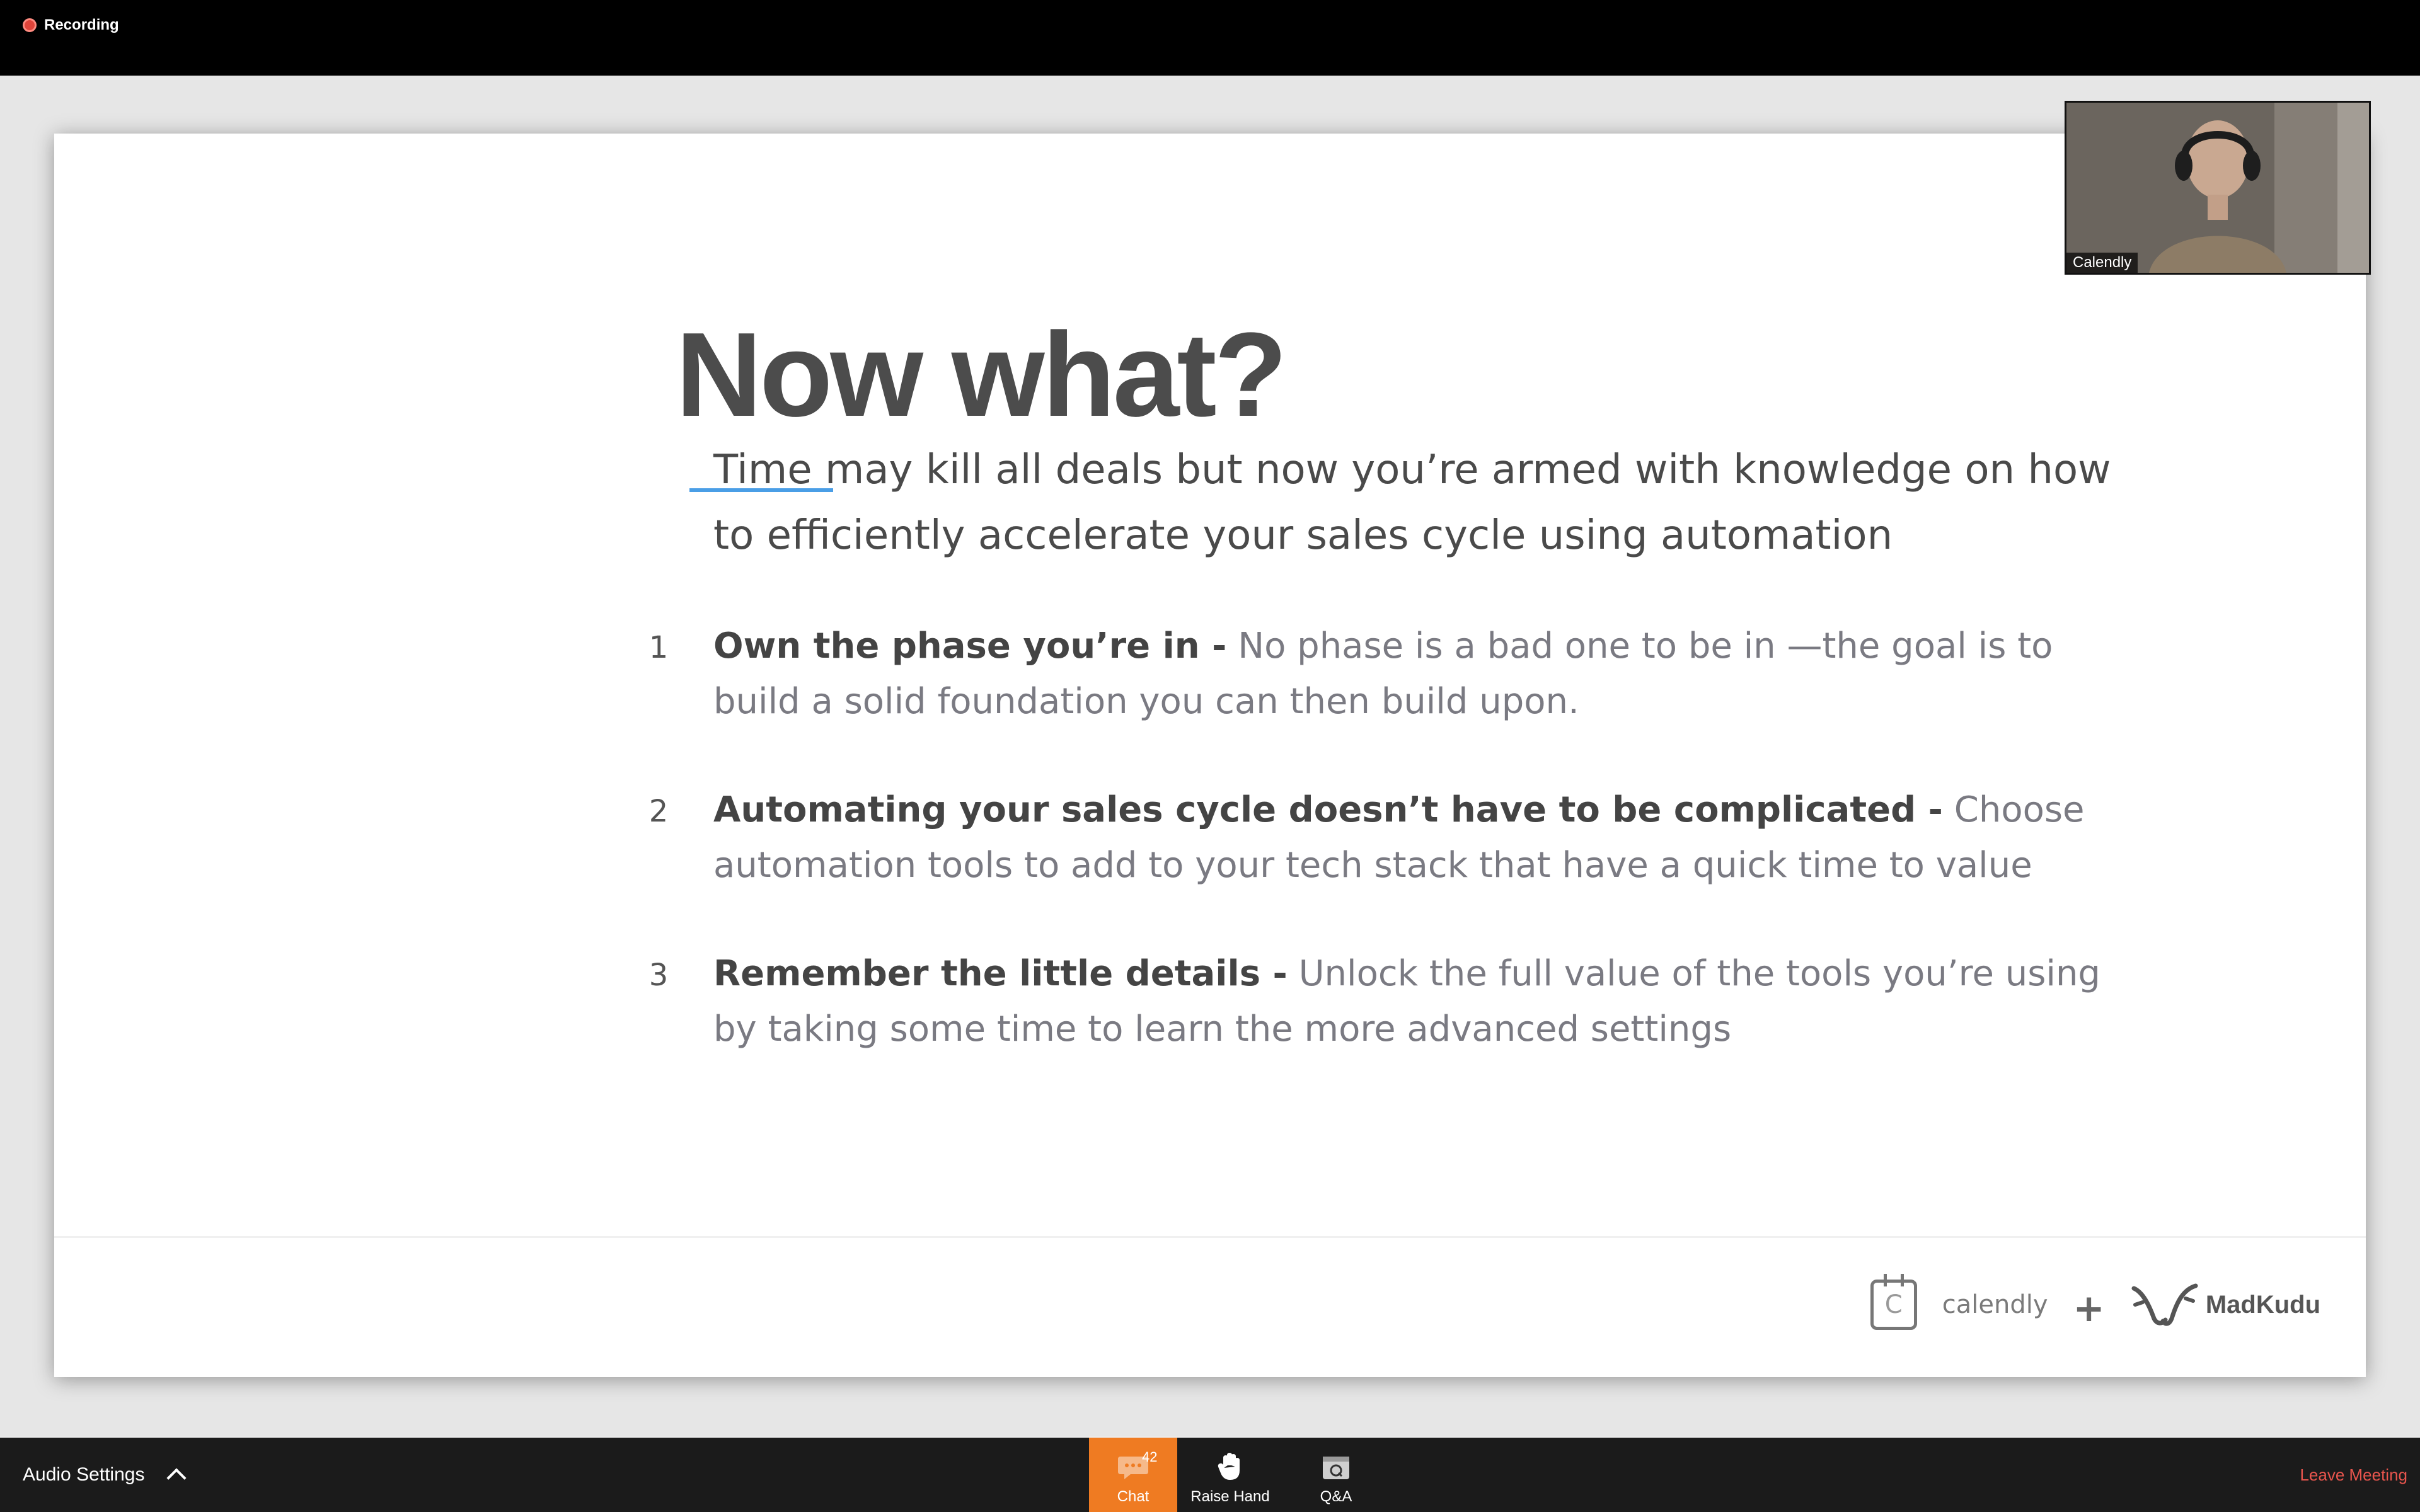 The height and width of the screenshot is (1512, 2420). What do you see at coordinates (2263, 1304) in the screenshot?
I see `madkudu-logo-text: MadKudu` at bounding box center [2263, 1304].